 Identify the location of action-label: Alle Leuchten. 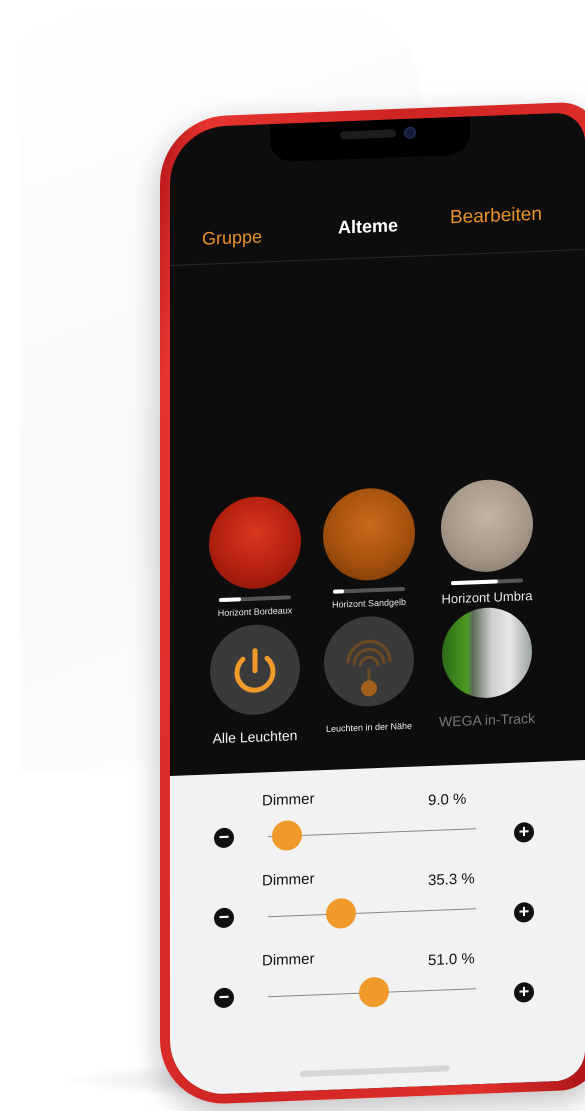
(255, 737).